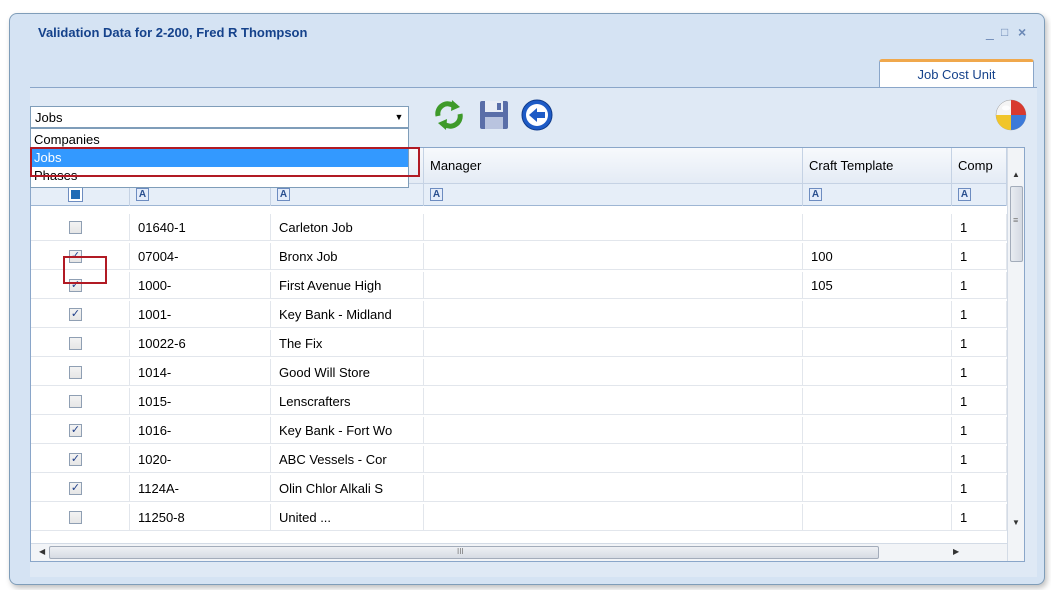  I want to click on scroll-down-icon: ▼, so click(1016, 522).